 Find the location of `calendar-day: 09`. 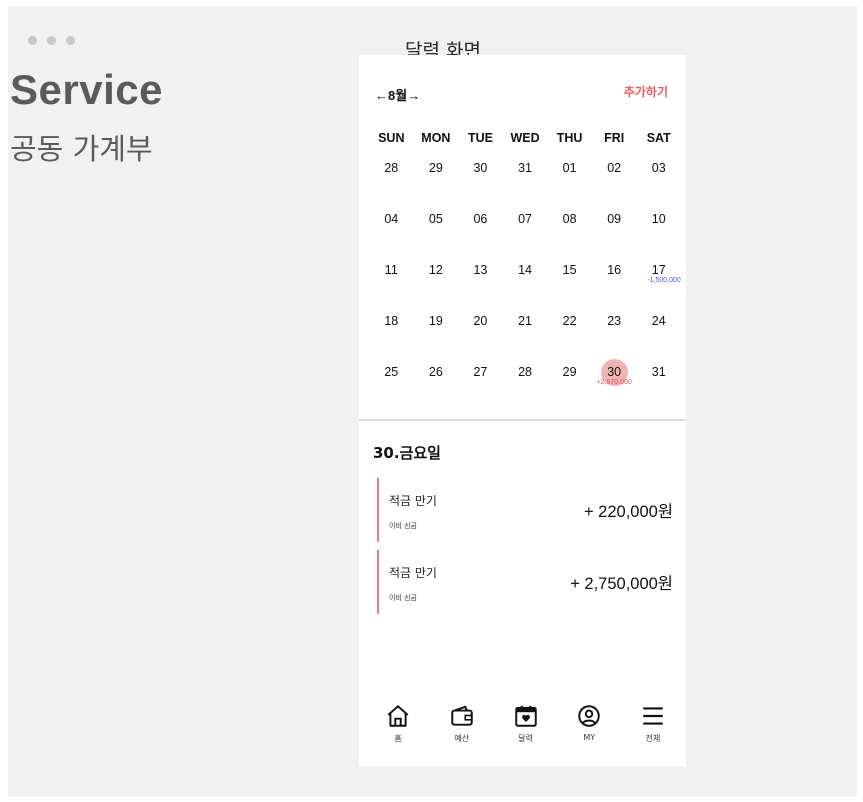

calendar-day: 09 is located at coordinates (614, 219).